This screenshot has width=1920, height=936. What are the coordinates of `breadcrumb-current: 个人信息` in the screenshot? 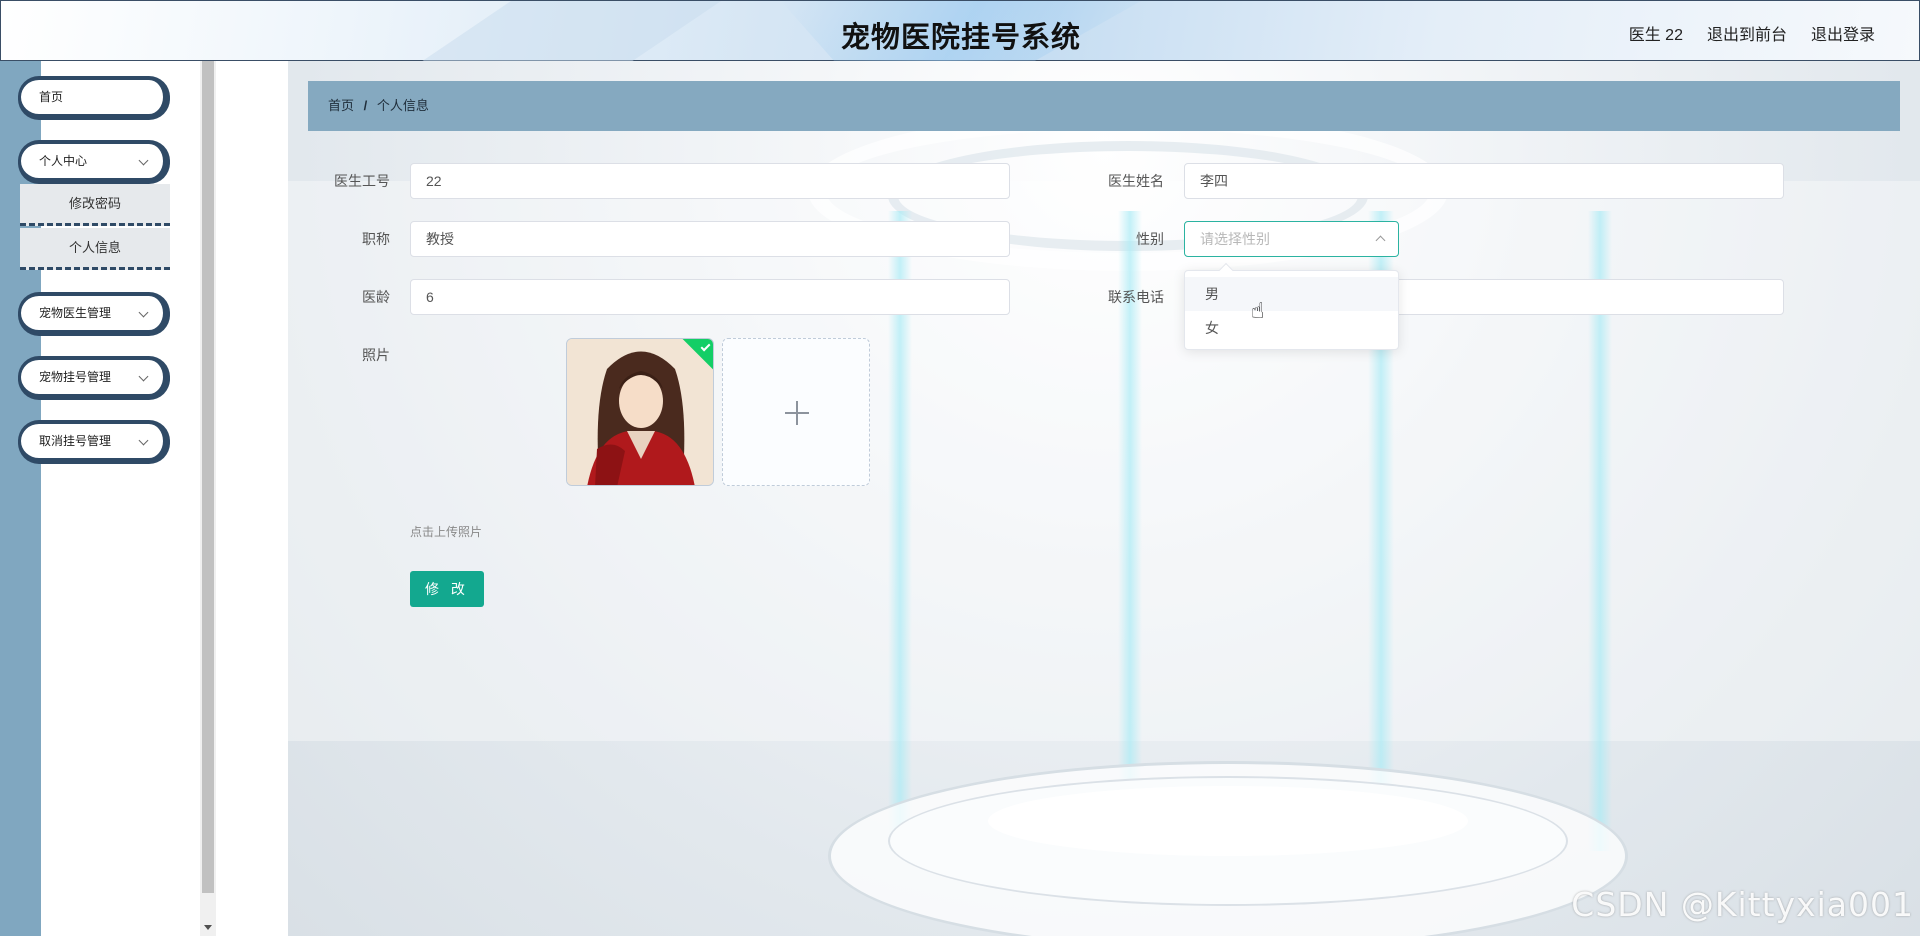 It's located at (402, 105).